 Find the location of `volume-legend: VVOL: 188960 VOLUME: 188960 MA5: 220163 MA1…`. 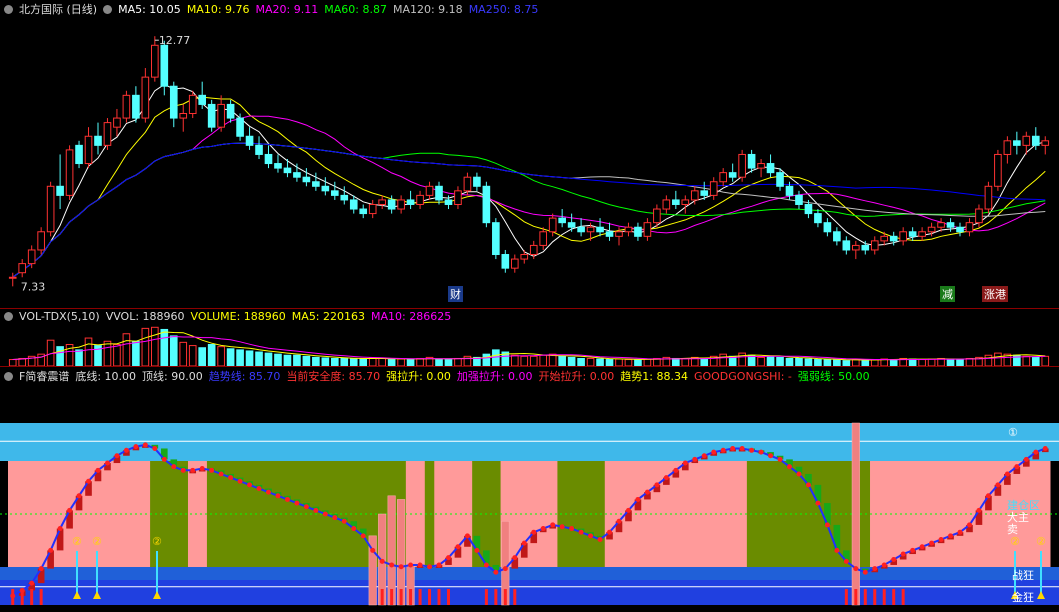

volume-legend: VVOL: 188960 VOLUME: 188960 MA5: 220163 MA1… is located at coordinates (282, 316).